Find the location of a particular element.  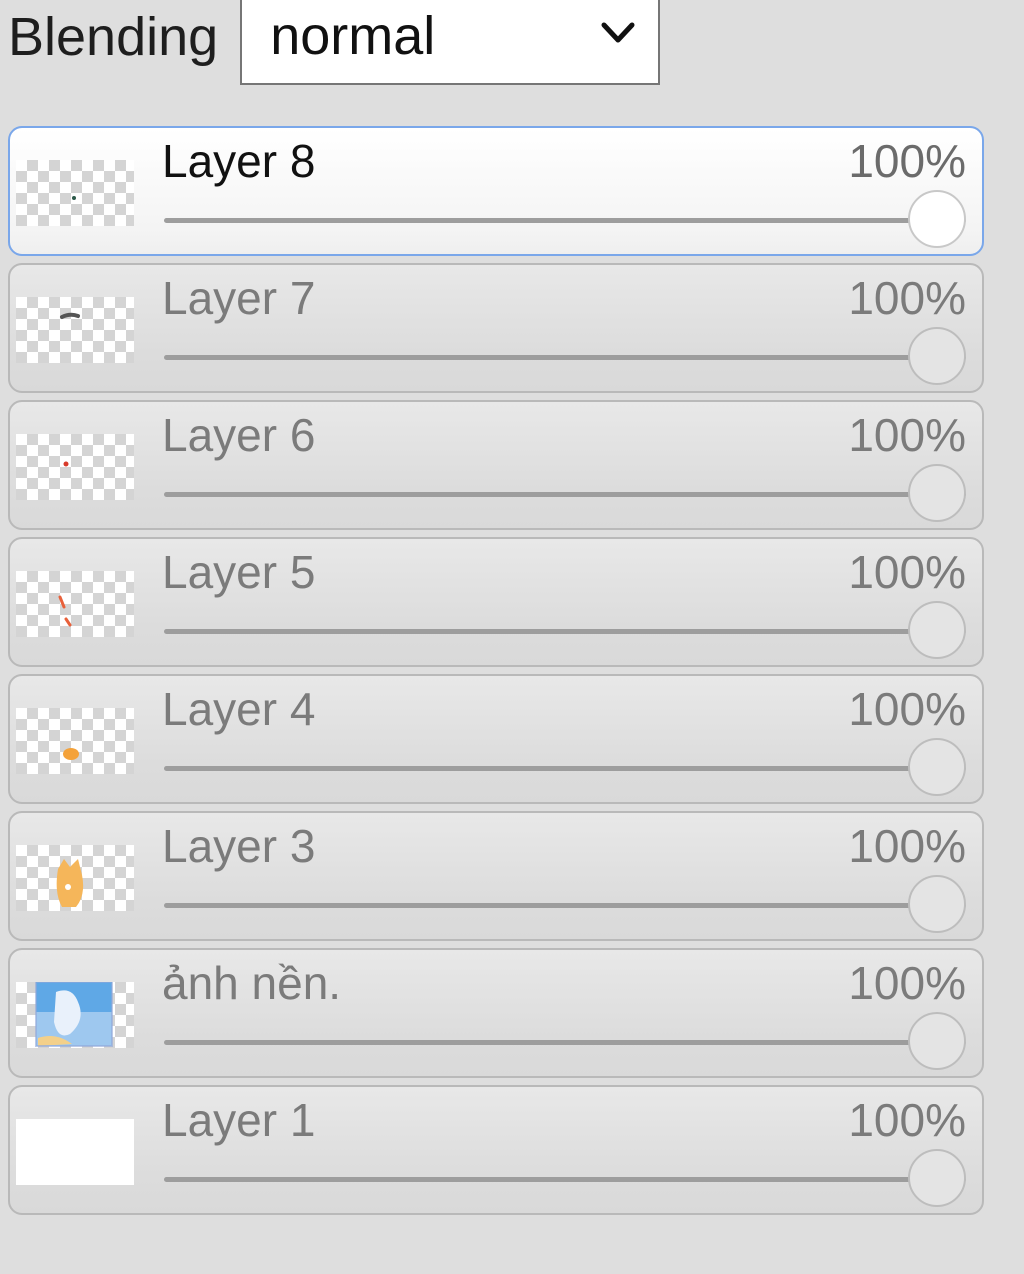

layer-row: Layer 1 100% is located at coordinates (496, 1150).